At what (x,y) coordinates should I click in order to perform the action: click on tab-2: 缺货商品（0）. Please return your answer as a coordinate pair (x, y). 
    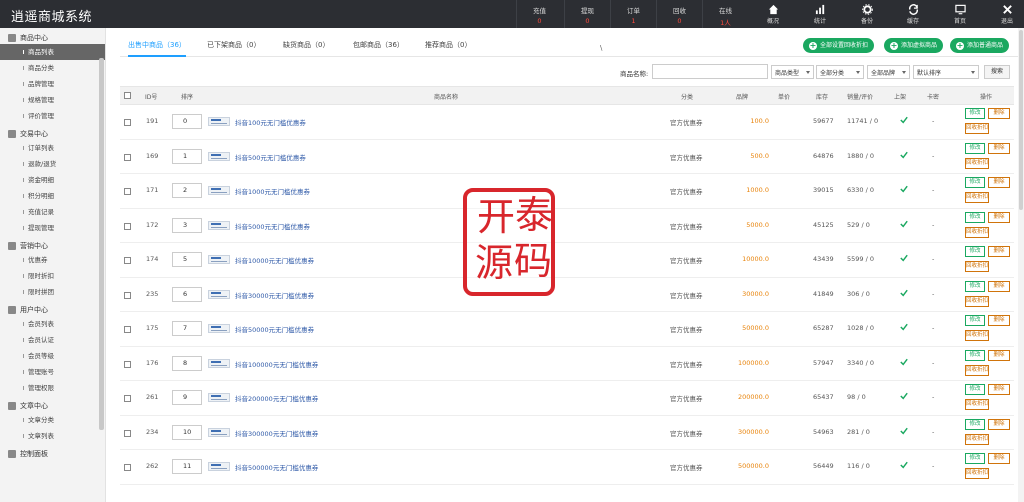
    Looking at the image, I should click on (306, 48).